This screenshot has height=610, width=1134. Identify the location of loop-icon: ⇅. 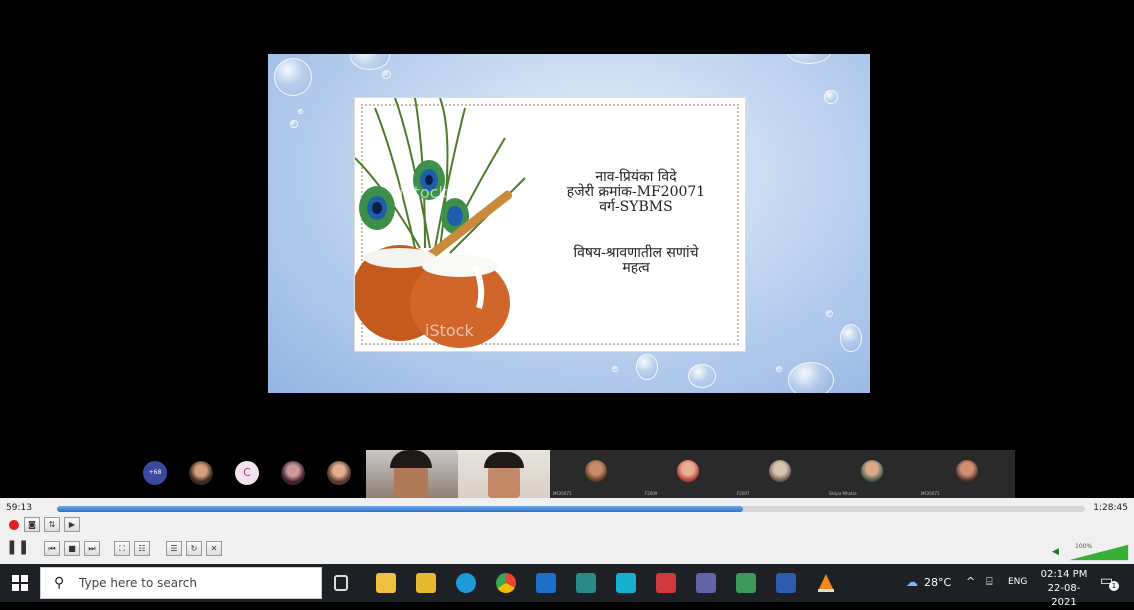
(52, 524).